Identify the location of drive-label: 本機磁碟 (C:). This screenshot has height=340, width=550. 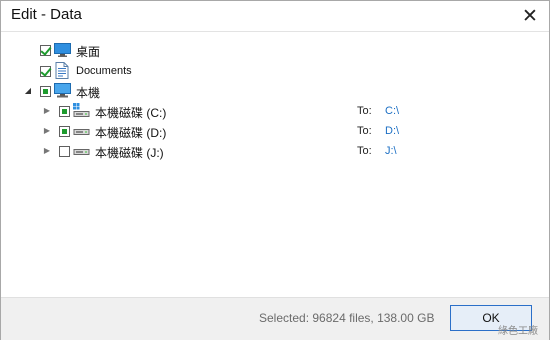
(131, 113).